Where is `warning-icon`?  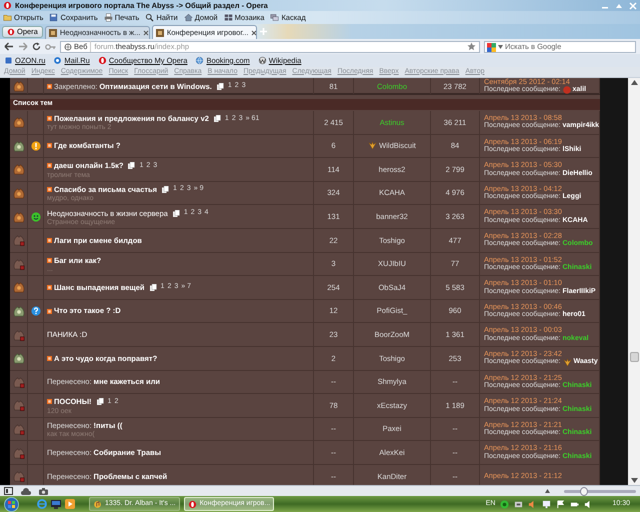
warning-icon is located at coordinates (35, 145).